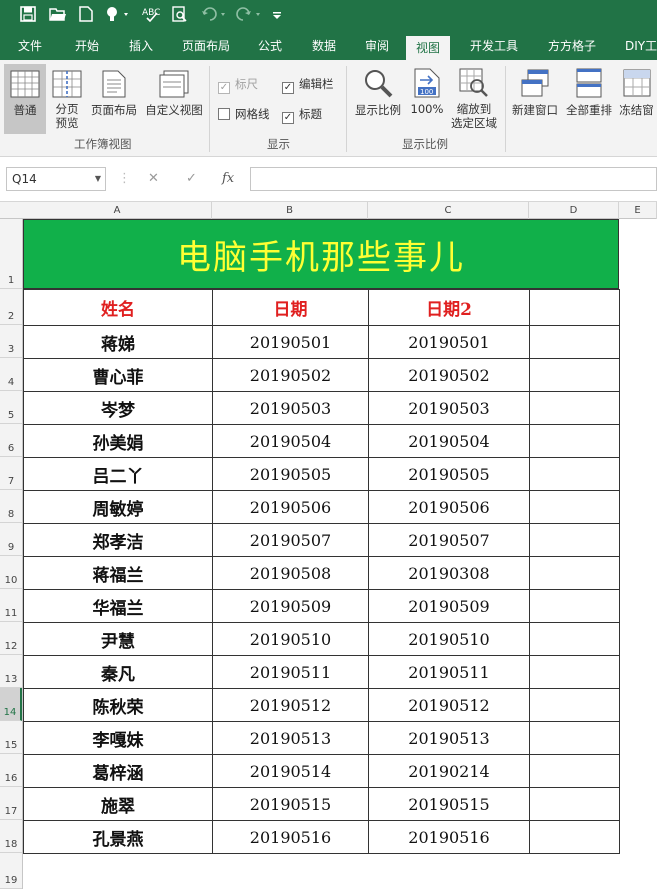 Image resolution: width=657 pixels, height=889 pixels. I want to click on date-cell: 20190513, so click(290, 738).